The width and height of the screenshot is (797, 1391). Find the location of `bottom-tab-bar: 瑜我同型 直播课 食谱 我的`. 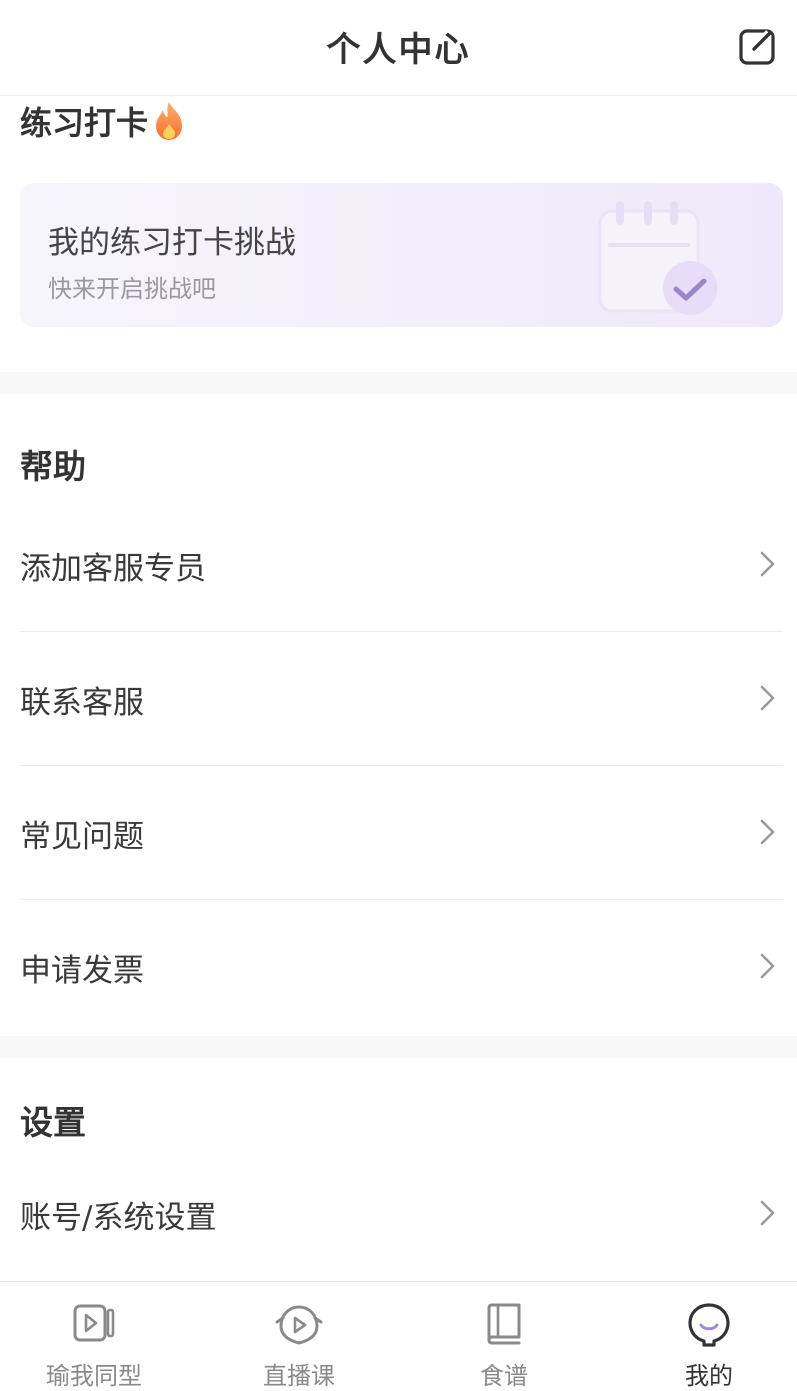

bottom-tab-bar: 瑜我同型 直播课 食谱 我的 is located at coordinates (398, 1335).